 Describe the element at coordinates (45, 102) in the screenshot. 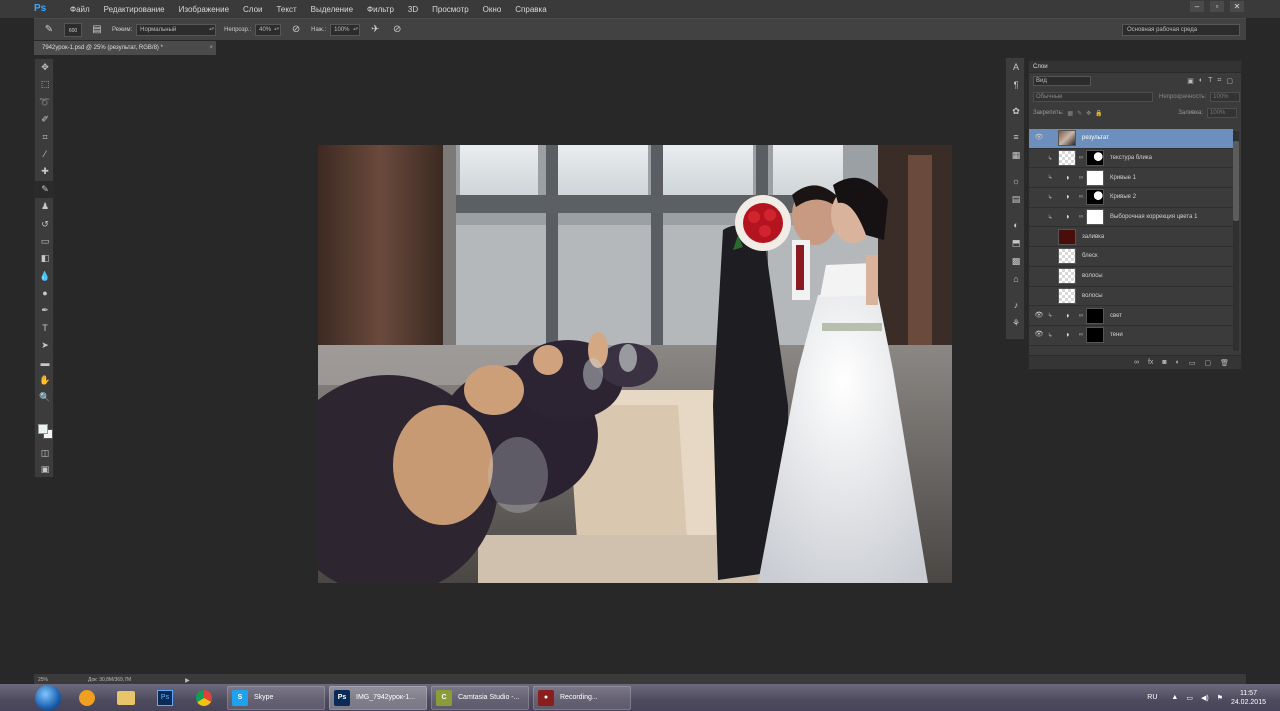

I see `lasso-tool-icon: ➰` at that location.